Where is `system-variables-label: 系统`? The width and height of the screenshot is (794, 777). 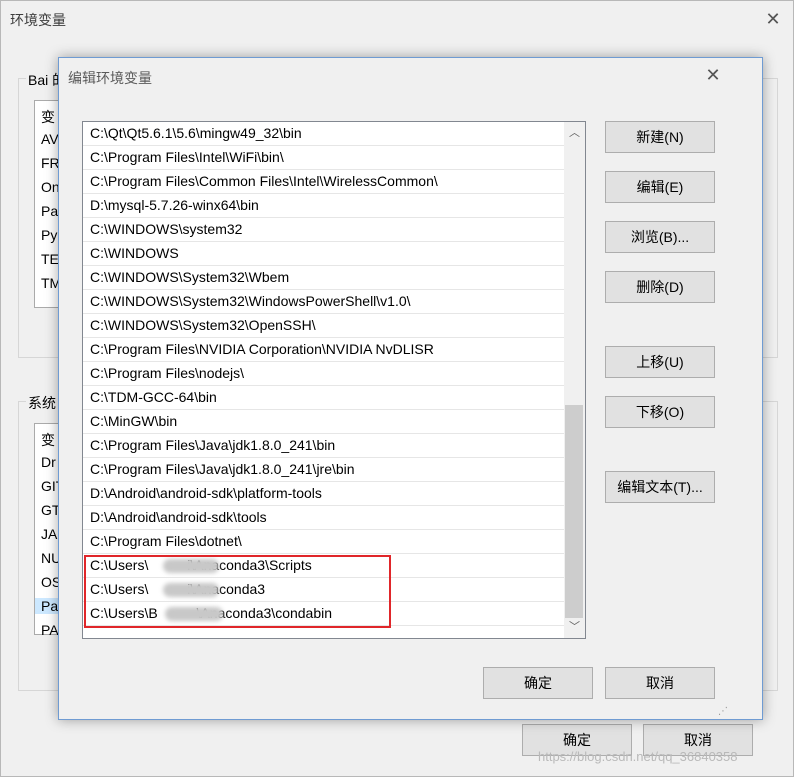 system-variables-label: 系统 is located at coordinates (42, 403).